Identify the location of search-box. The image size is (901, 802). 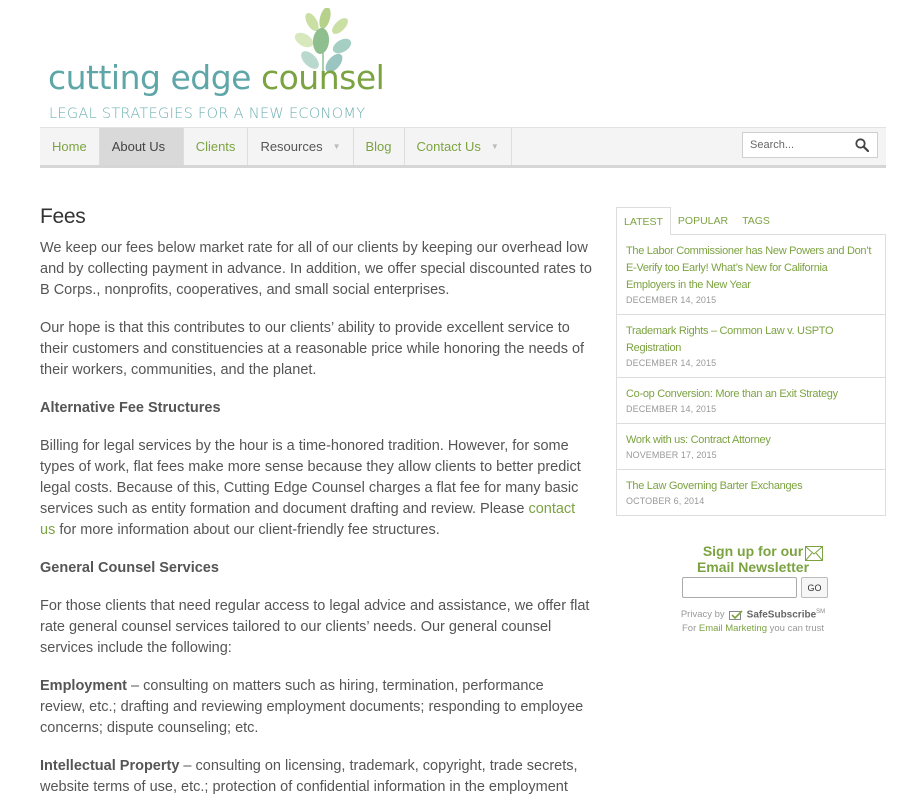
(810, 145).